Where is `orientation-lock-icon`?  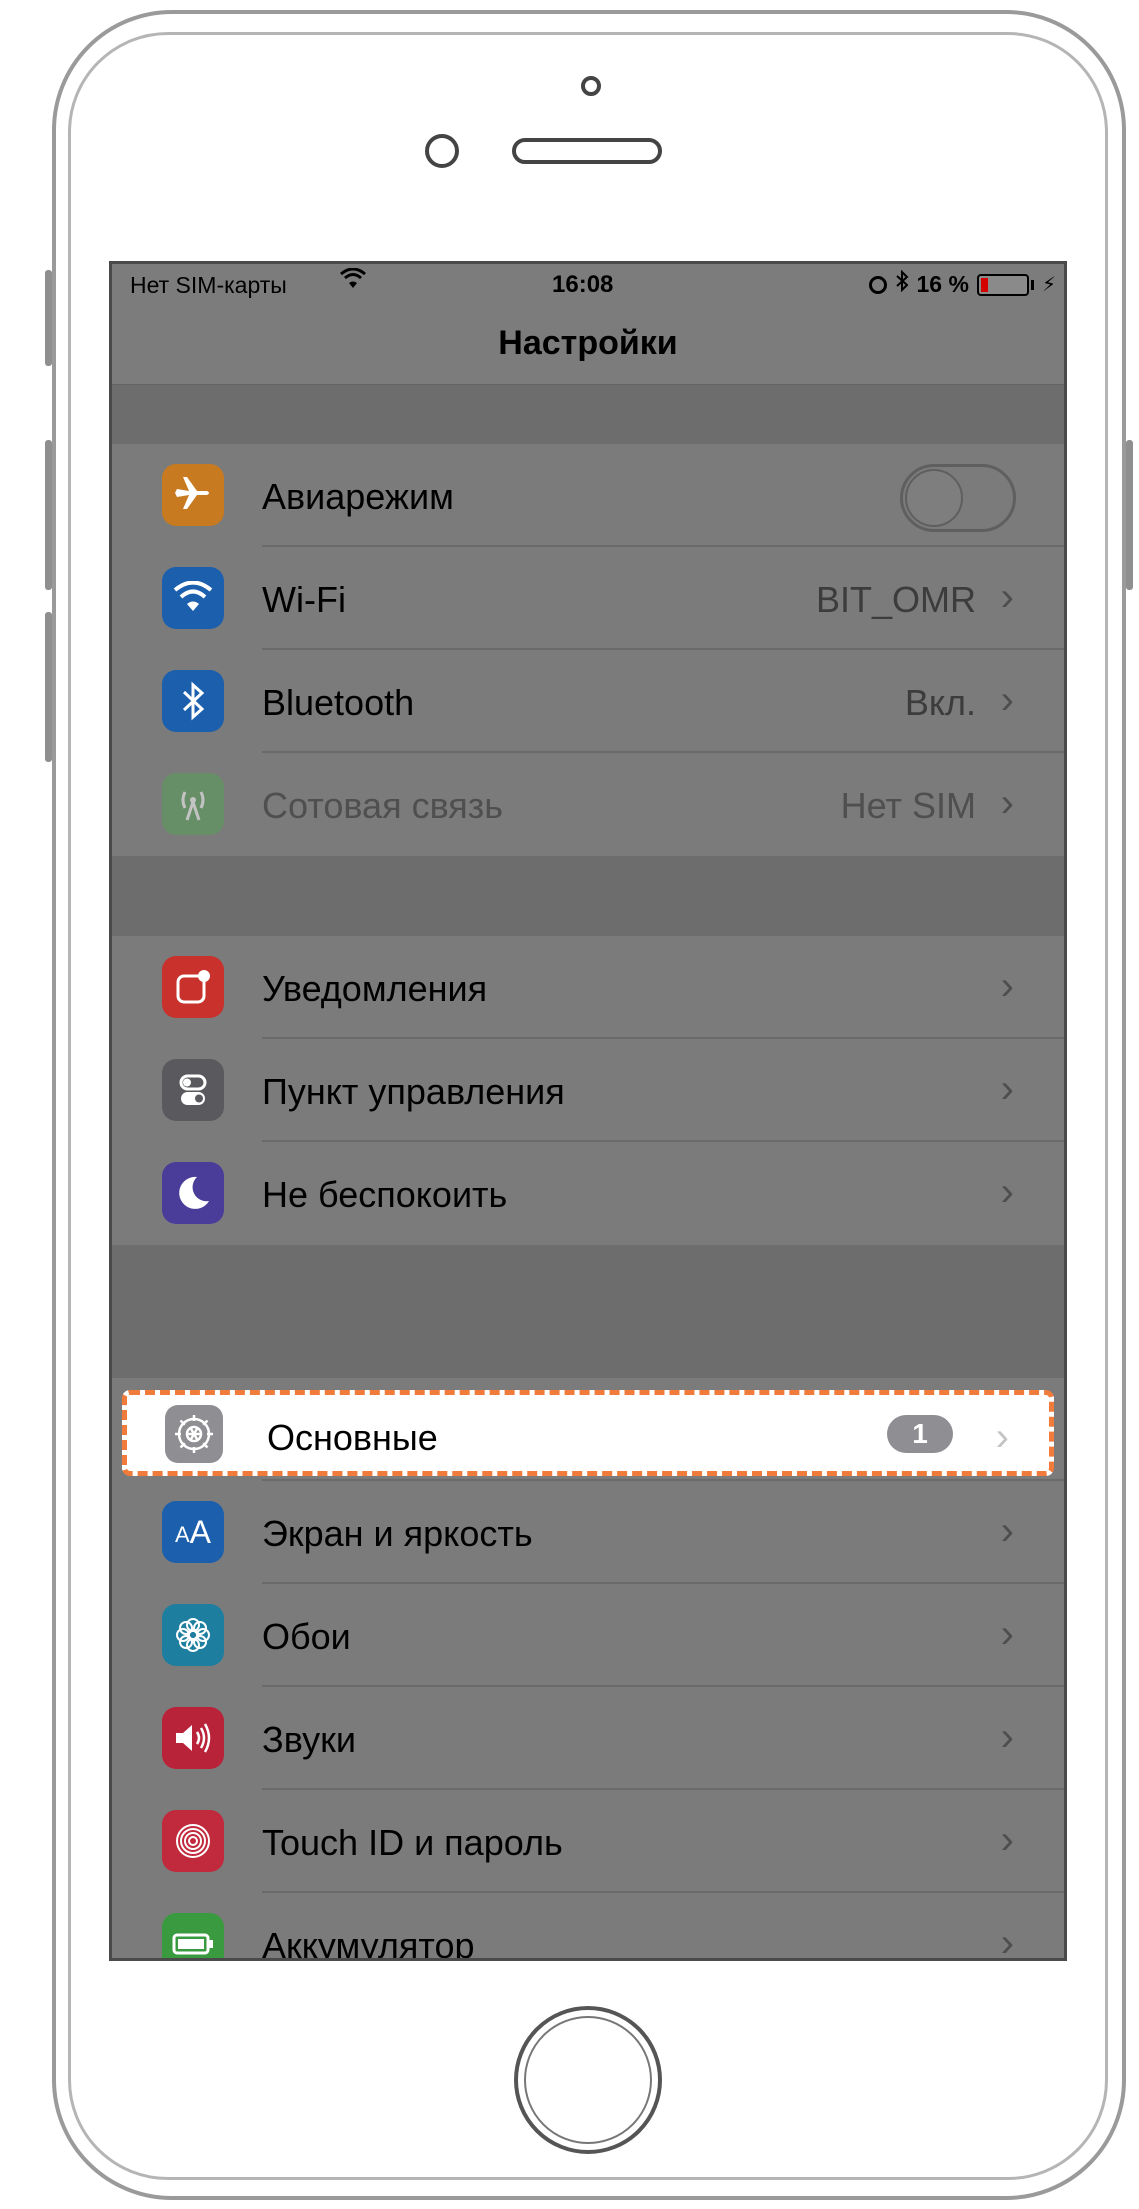
orientation-lock-icon is located at coordinates (877, 284).